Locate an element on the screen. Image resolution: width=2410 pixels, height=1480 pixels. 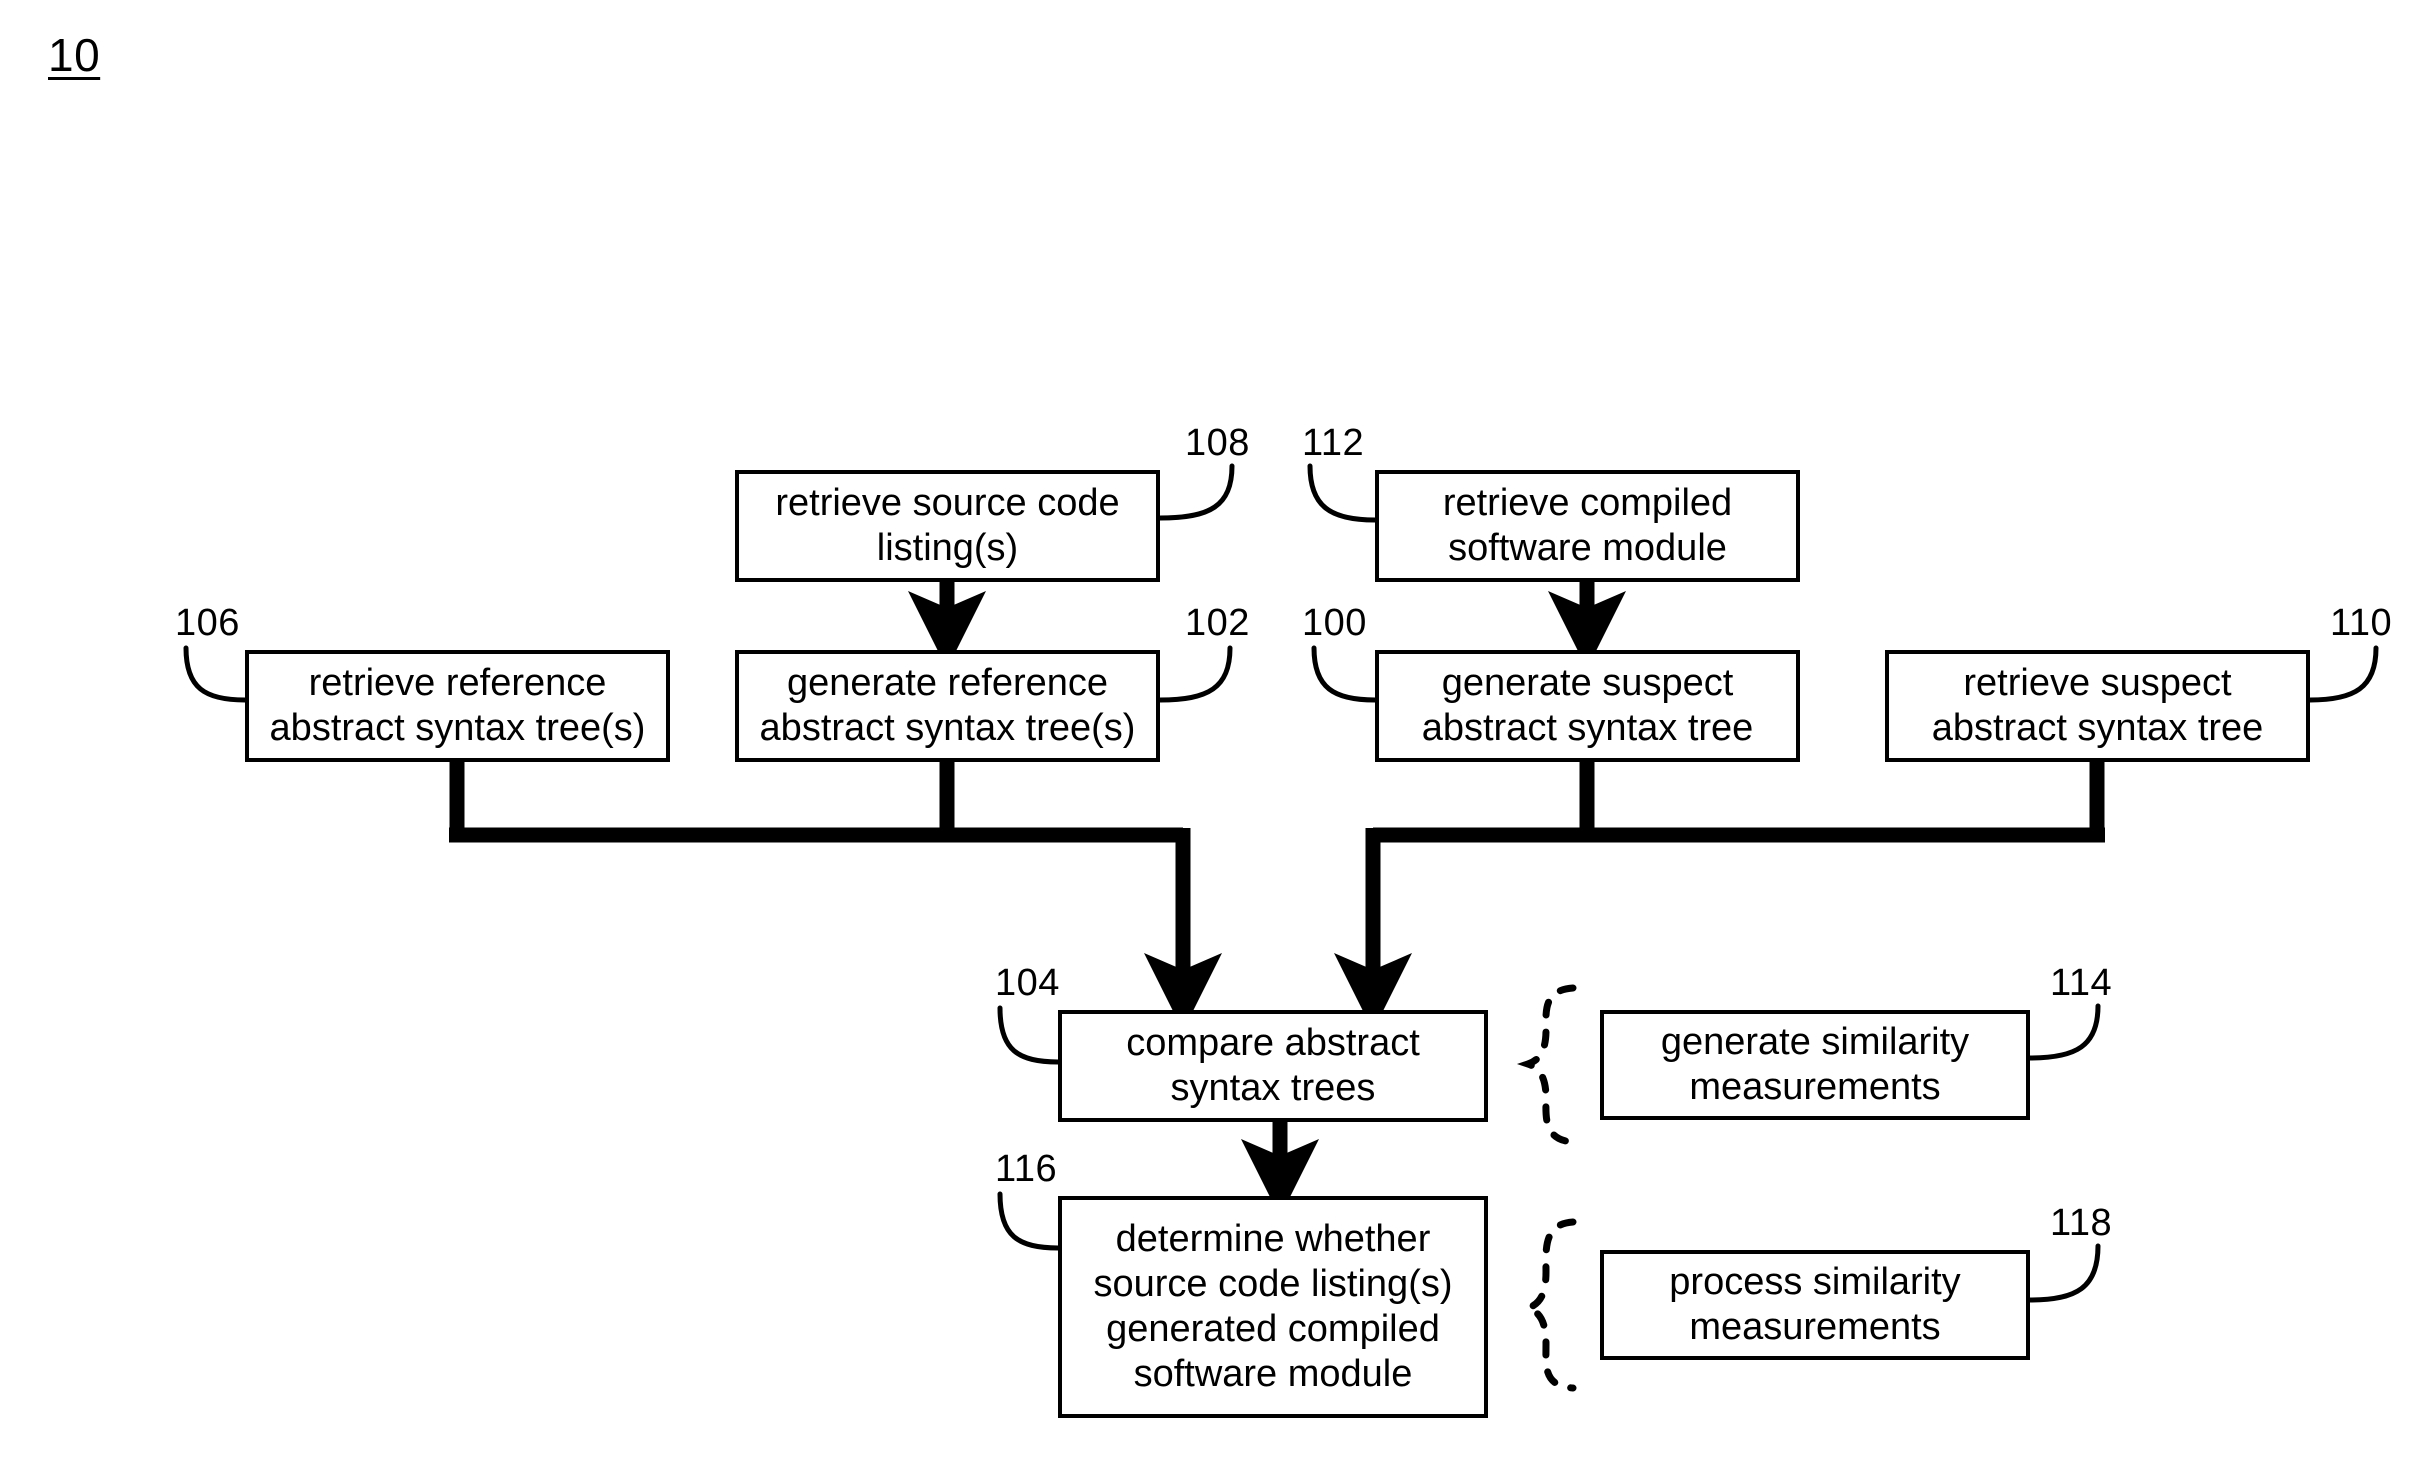
ref-numeral-118: 118 is located at coordinates (2081, 1223).